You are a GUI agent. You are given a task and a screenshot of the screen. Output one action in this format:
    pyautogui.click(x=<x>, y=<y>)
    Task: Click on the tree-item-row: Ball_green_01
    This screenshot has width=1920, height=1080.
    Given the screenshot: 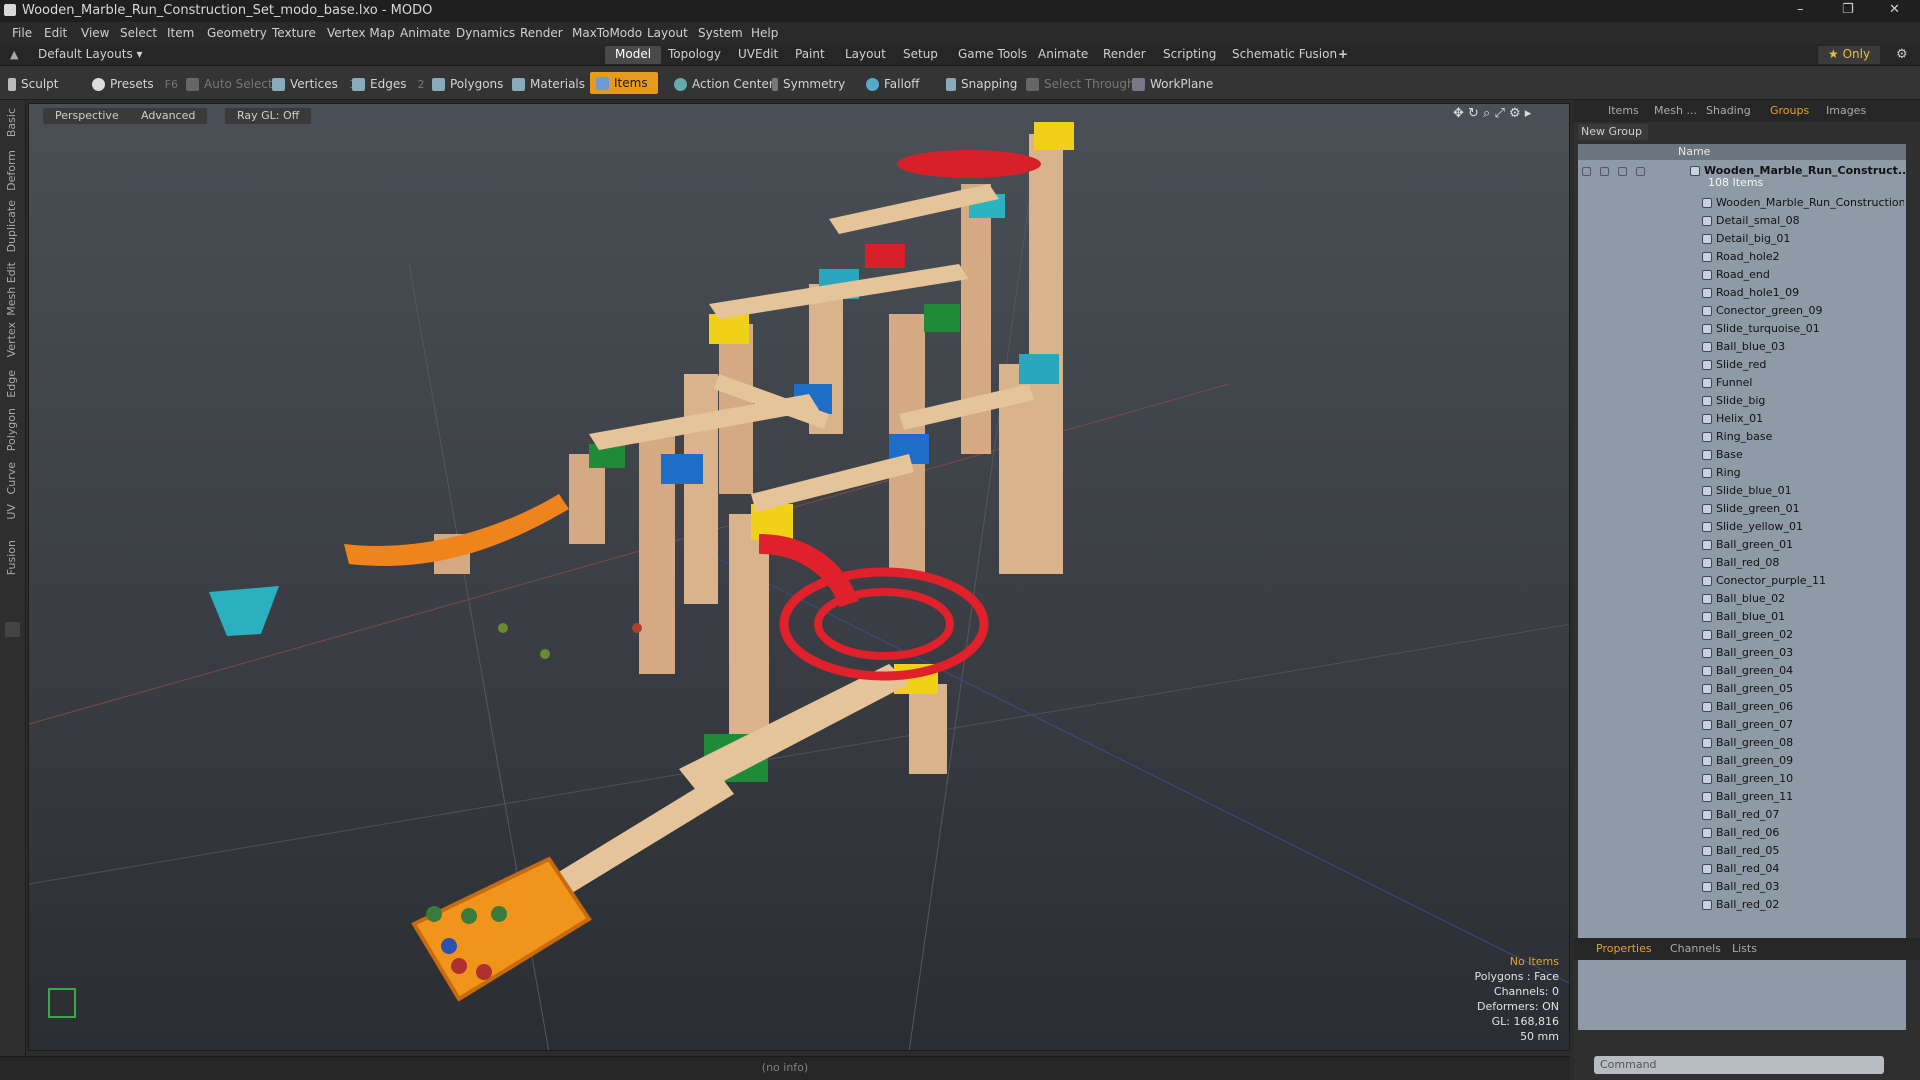 What is the action you would take?
    pyautogui.click(x=1742, y=545)
    